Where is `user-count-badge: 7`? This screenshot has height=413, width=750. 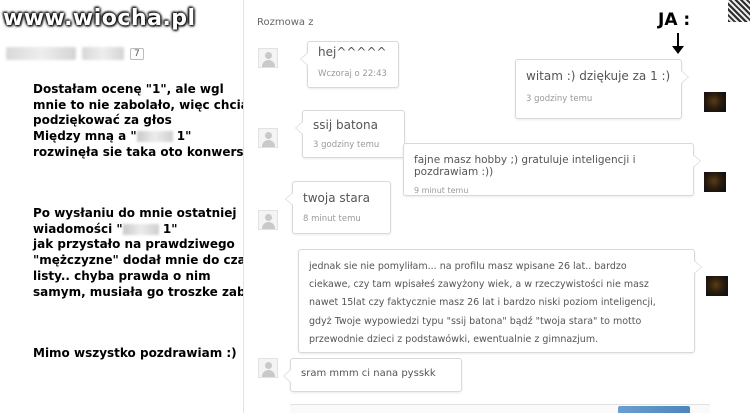 user-count-badge: 7 is located at coordinates (137, 53).